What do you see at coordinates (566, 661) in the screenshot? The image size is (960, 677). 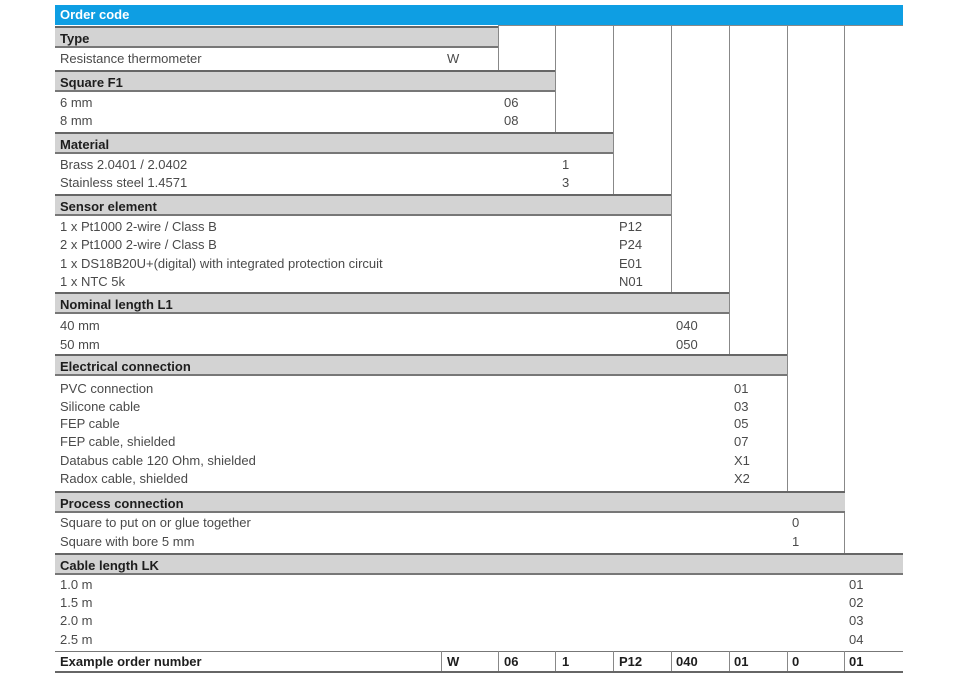 I see `example-code-material: 1` at bounding box center [566, 661].